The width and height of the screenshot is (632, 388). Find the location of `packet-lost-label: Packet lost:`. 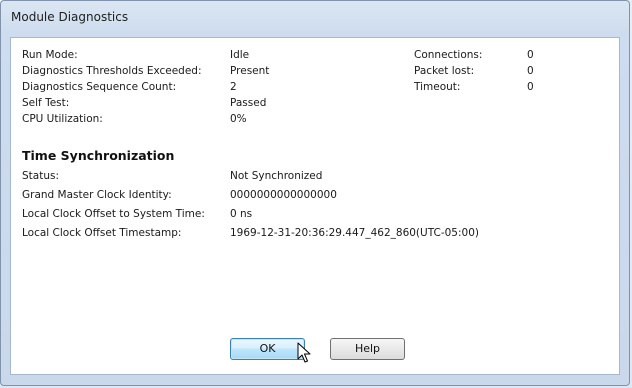

packet-lost-label: Packet lost: is located at coordinates (444, 71).